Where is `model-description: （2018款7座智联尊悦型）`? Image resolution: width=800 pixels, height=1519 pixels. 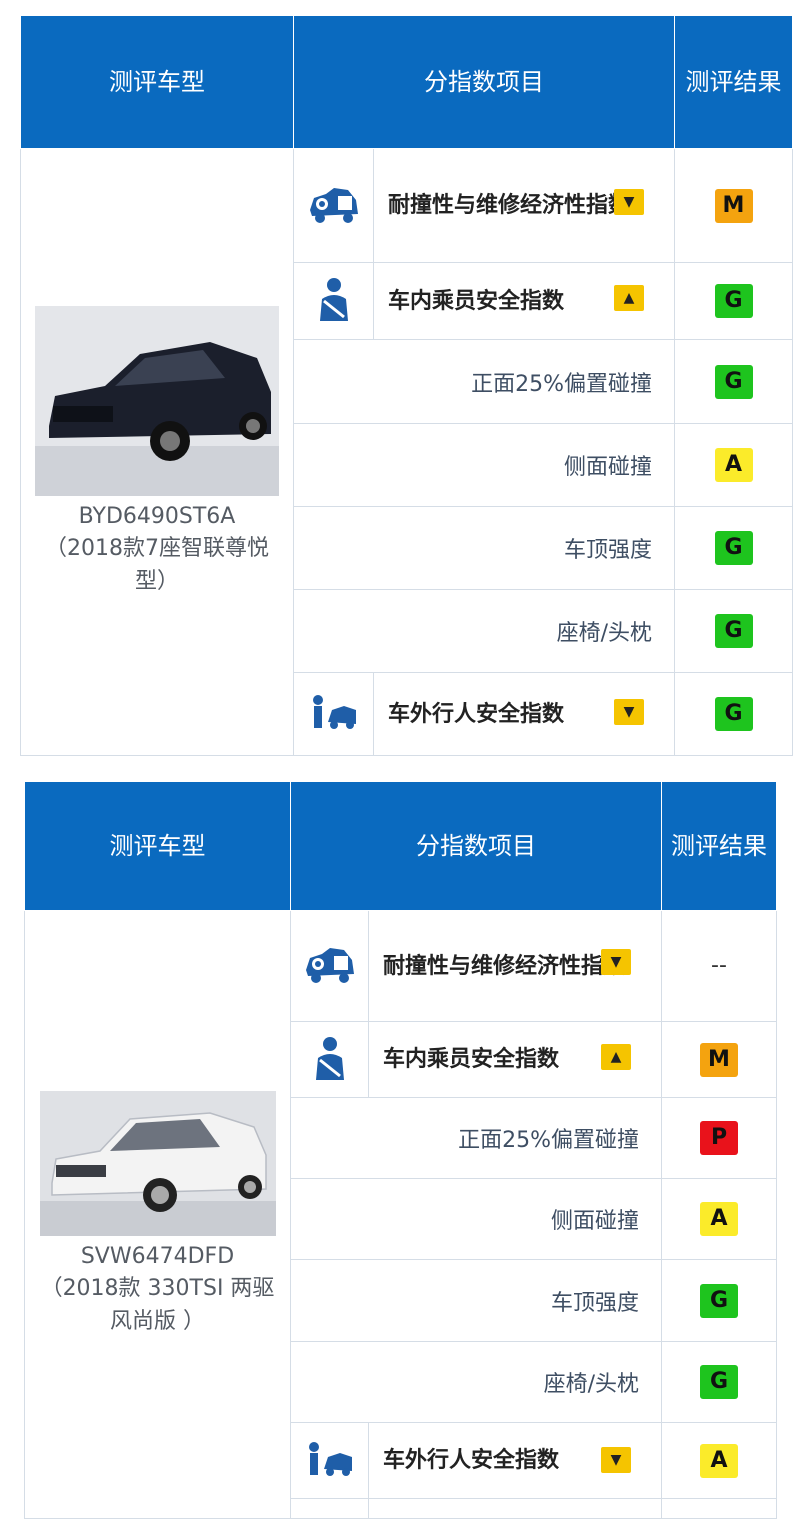 model-description: （2018款7座智联尊悦型） is located at coordinates (157, 565).